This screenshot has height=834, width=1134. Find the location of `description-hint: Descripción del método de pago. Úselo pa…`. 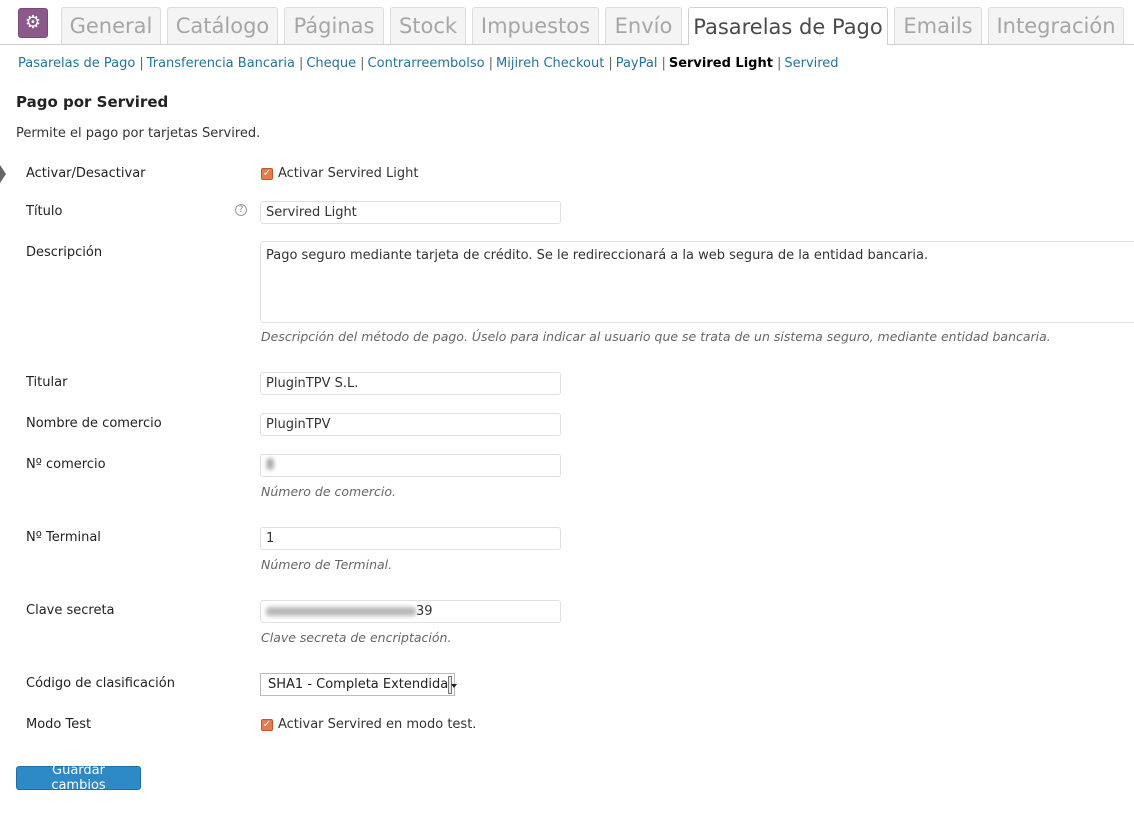

description-hint: Descripción del método de pago. Úselo pa… is located at coordinates (656, 336).